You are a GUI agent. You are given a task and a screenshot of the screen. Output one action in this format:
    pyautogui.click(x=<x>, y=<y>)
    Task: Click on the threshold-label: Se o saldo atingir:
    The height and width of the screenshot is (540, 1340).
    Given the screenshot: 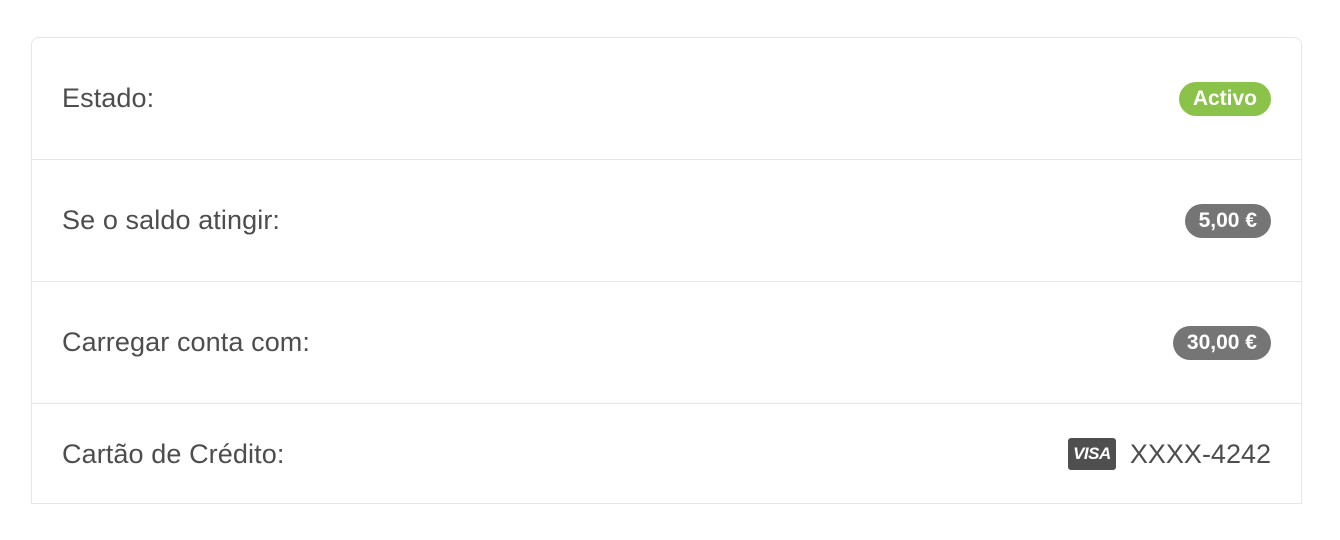 What is the action you would take?
    pyautogui.click(x=171, y=220)
    